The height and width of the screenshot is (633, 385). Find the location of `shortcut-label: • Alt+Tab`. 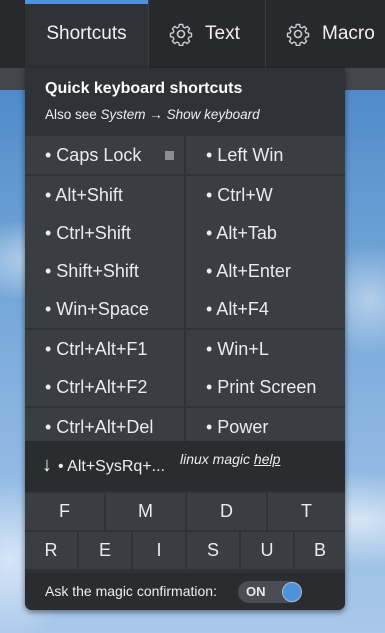

shortcut-label: • Alt+Tab is located at coordinates (241, 232).